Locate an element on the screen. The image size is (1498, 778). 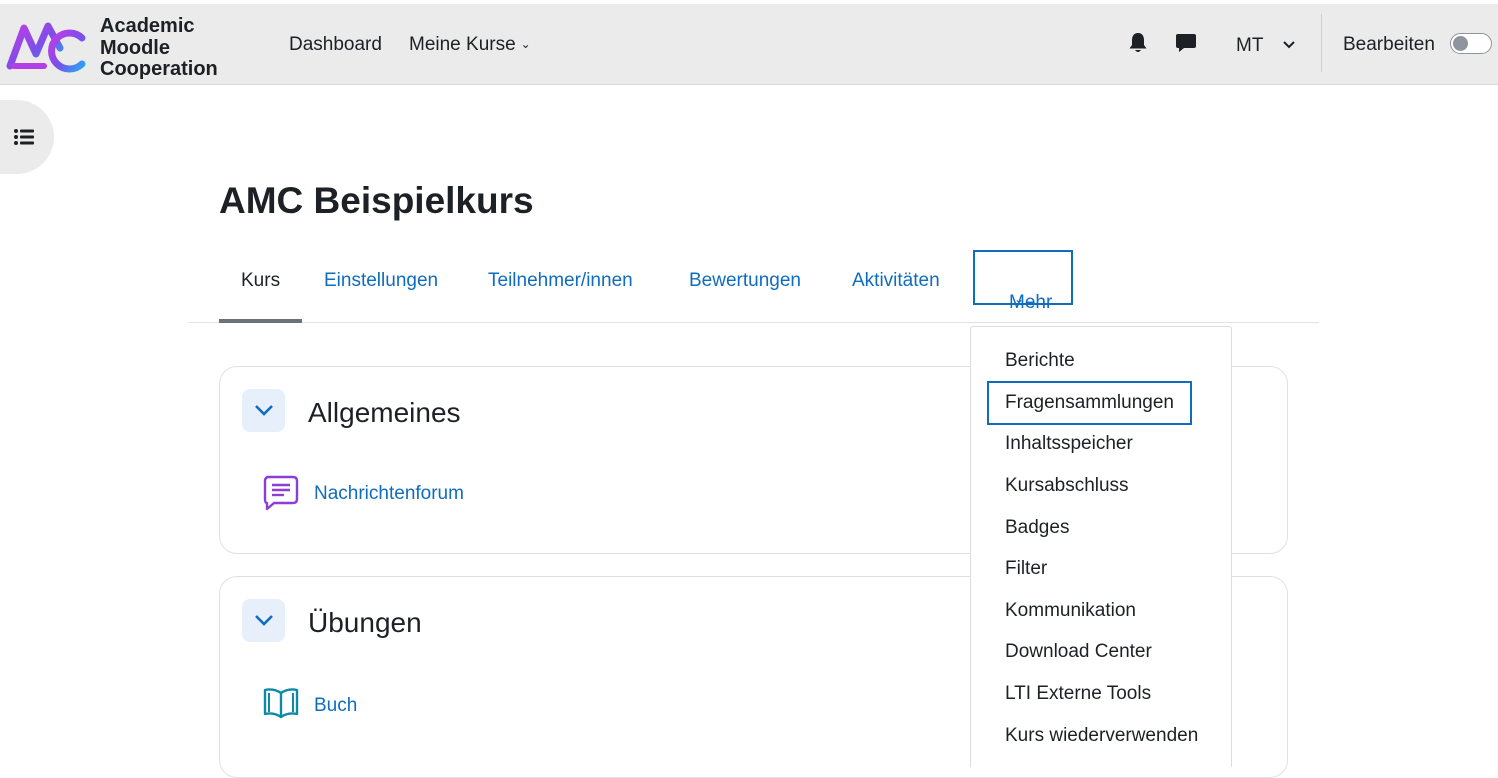
menu-item-inhaltsspeicher: Inhaltsspeicher is located at coordinates (1069, 444).